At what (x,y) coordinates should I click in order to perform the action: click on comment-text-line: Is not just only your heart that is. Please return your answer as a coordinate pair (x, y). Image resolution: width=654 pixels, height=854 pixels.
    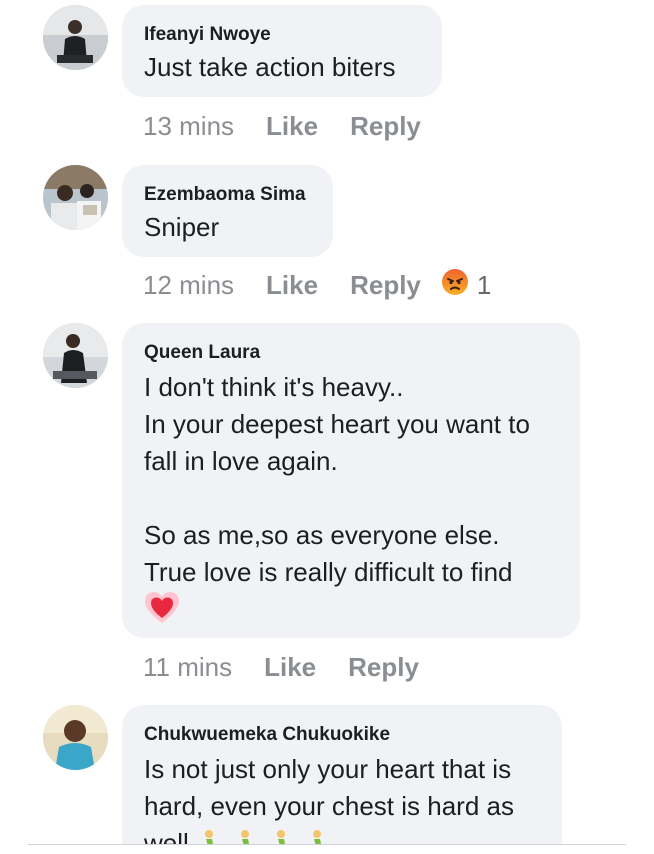
    Looking at the image, I should click on (328, 769).